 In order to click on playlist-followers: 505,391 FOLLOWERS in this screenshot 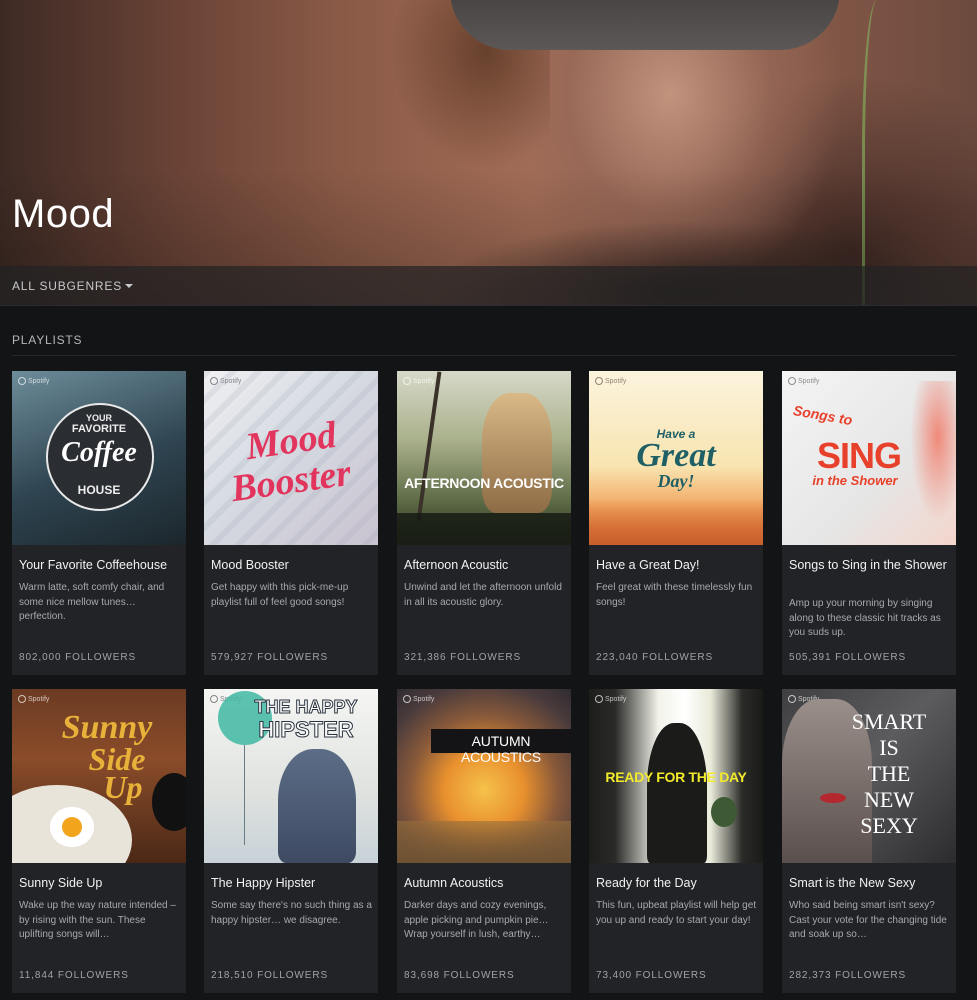, I will do `click(848, 657)`.